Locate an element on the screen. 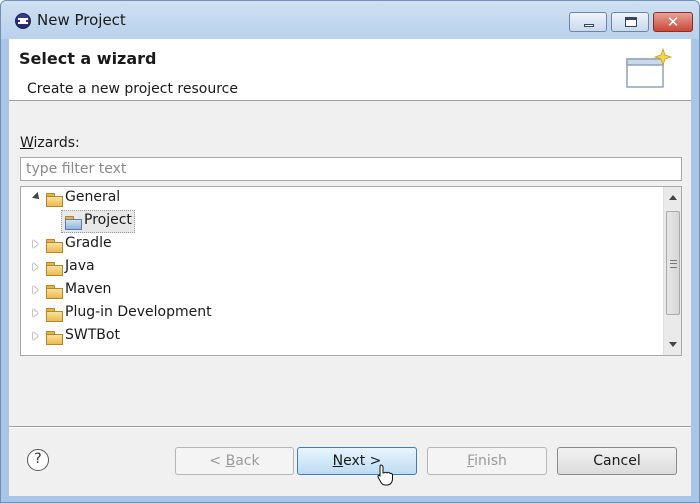 The width and height of the screenshot is (700, 503). tree-item-label: Maven is located at coordinates (88, 289).